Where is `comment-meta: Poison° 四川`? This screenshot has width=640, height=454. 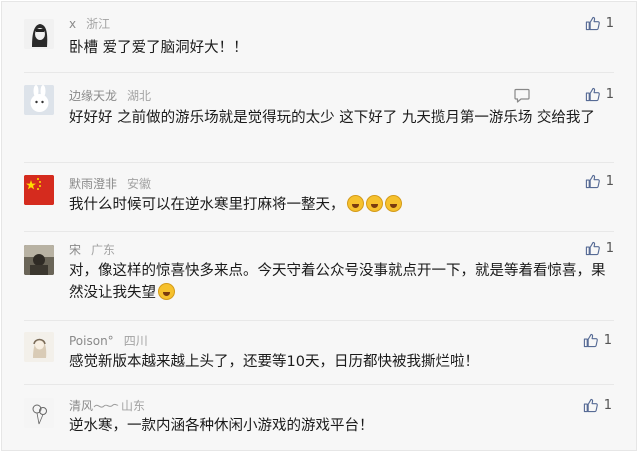
comment-meta: Poison° 四川 is located at coordinates (108, 341).